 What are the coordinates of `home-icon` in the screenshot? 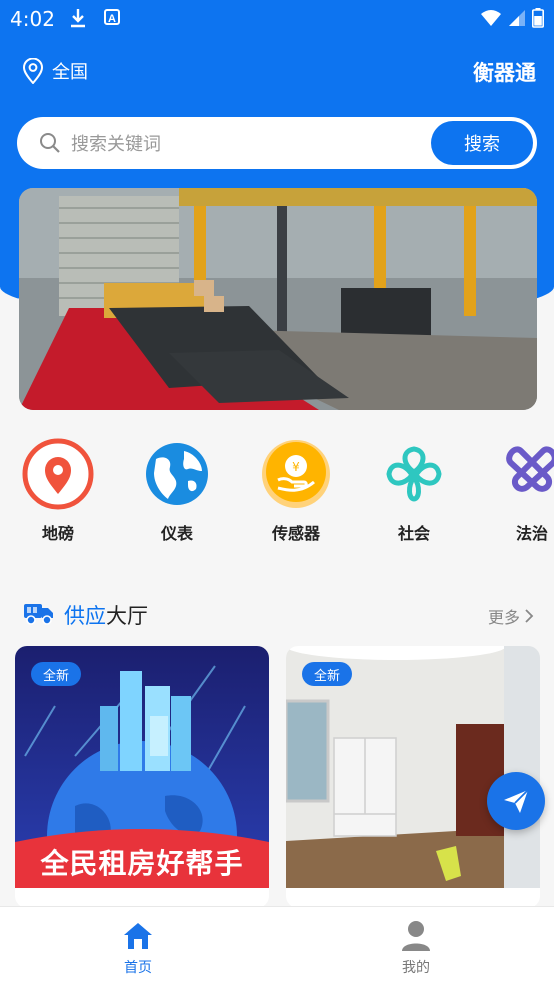 It's located at (138, 936).